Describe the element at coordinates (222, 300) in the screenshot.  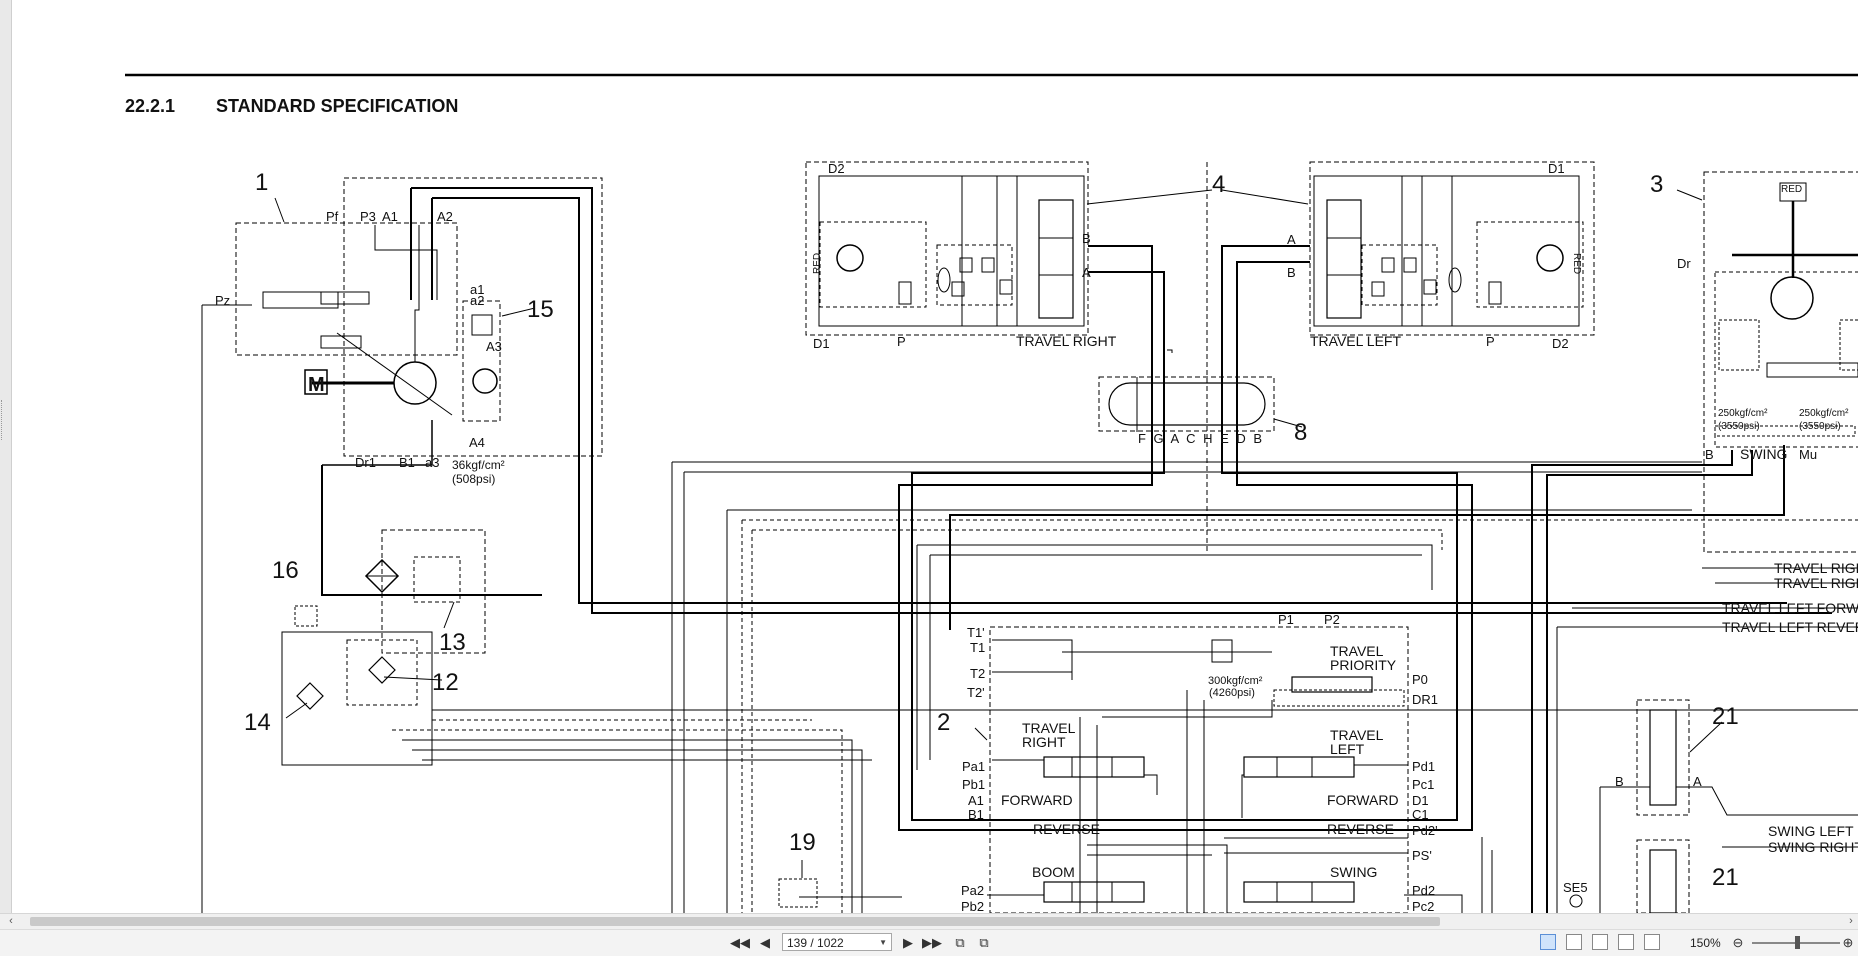
I see `label-pz: Pz` at that location.